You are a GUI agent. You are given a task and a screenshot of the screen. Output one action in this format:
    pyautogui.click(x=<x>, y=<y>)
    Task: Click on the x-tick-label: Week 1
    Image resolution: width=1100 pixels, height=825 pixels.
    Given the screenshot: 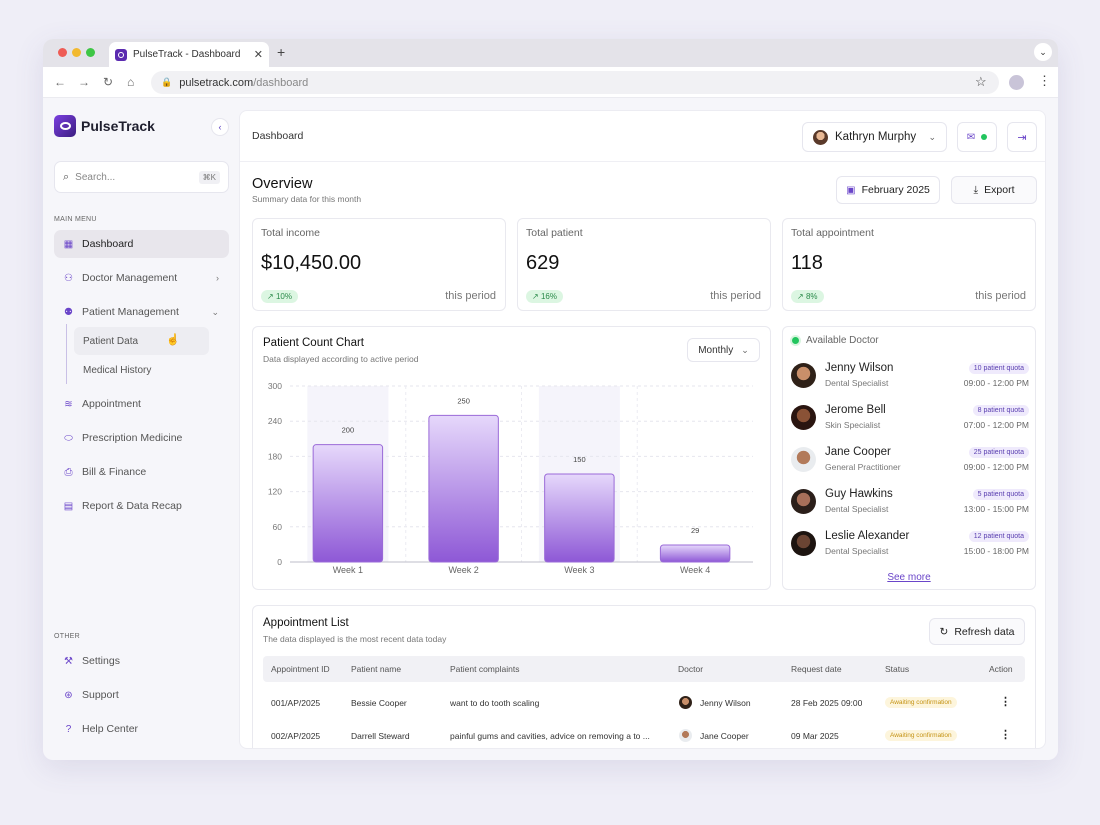 What is the action you would take?
    pyautogui.click(x=348, y=570)
    